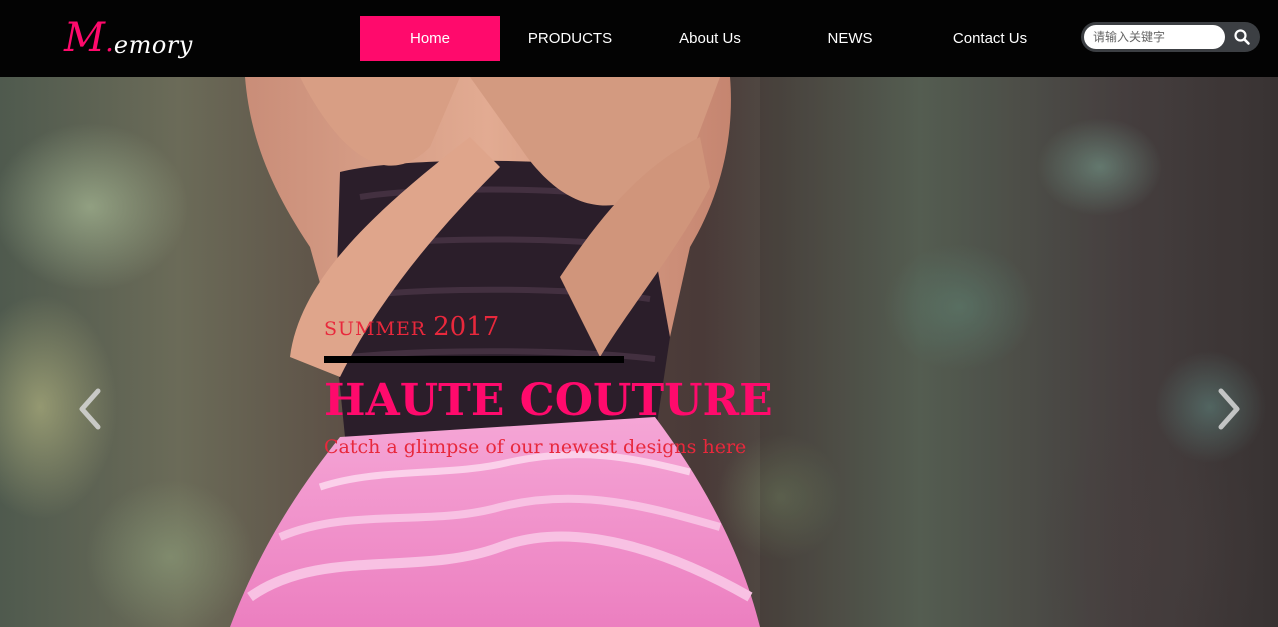 Image resolution: width=1278 pixels, height=627 pixels. Describe the element at coordinates (584, 327) in the screenshot. I see `hero-season: SUMMER 2017` at that location.